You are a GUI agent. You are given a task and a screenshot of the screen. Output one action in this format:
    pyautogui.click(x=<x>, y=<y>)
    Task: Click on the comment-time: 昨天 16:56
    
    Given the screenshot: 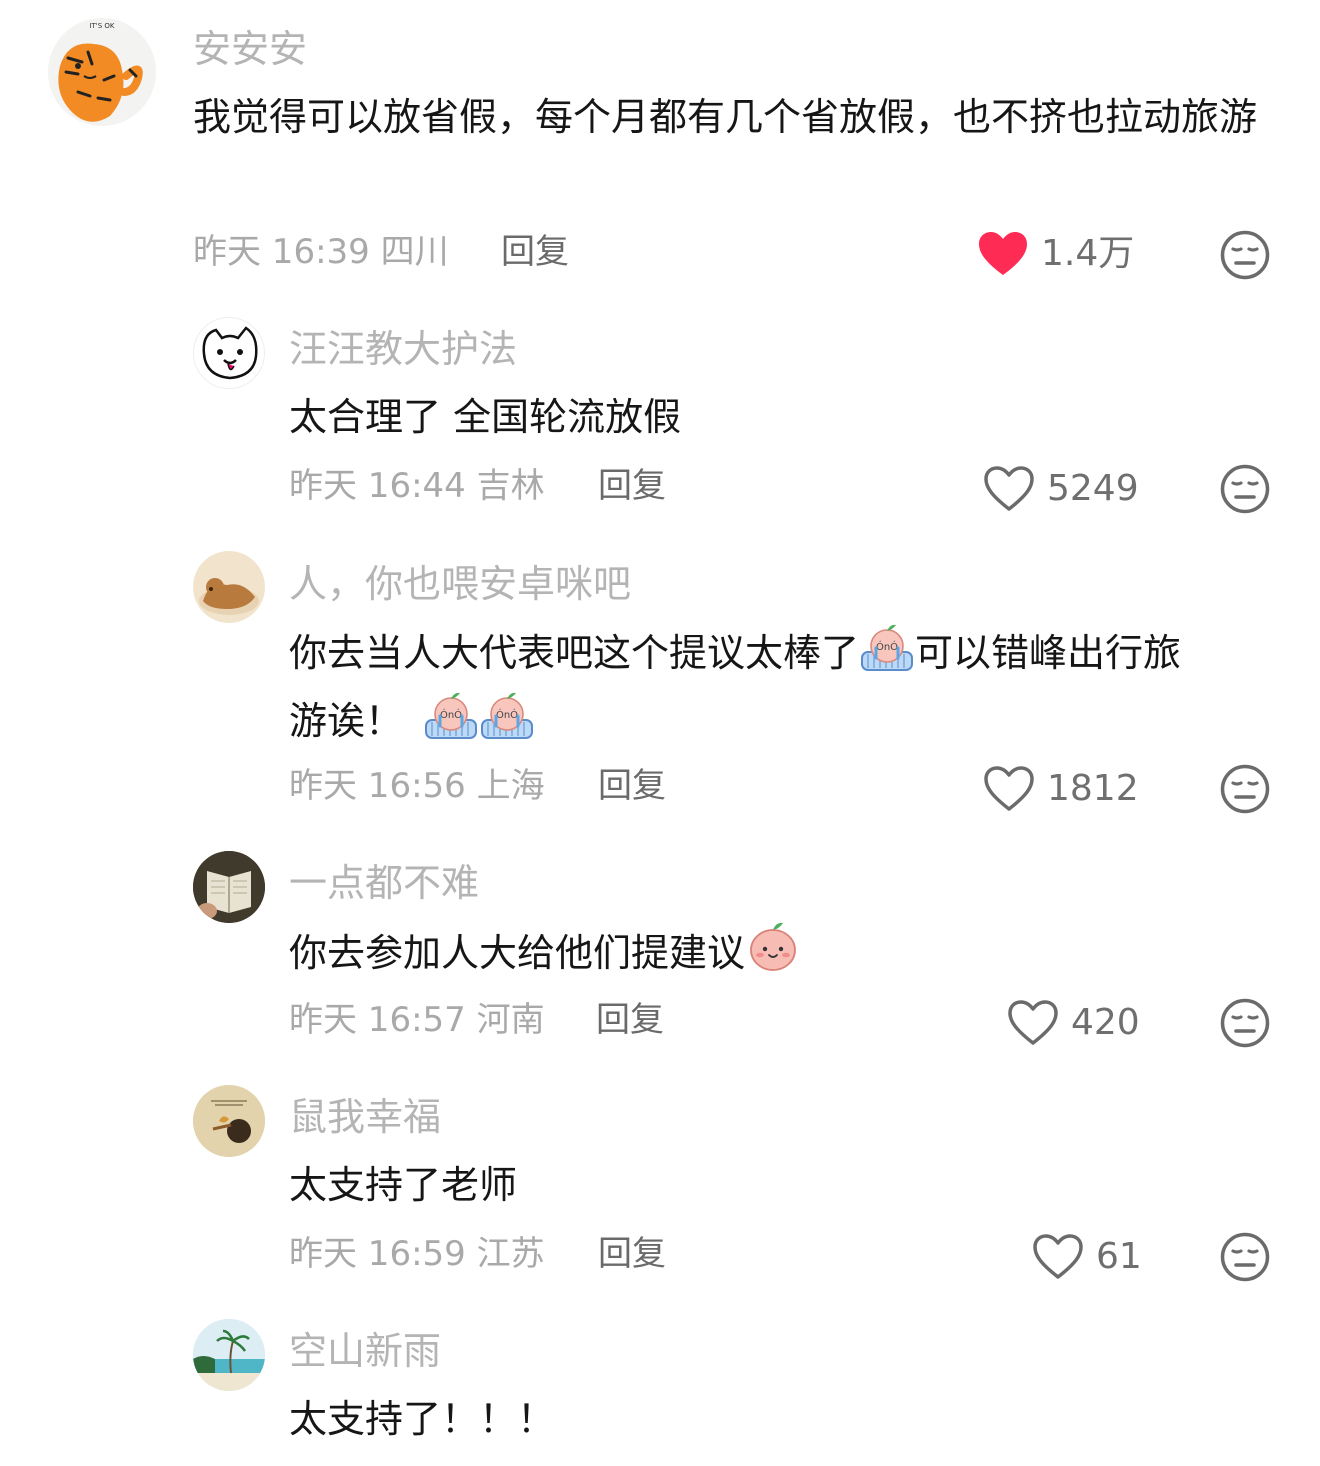 What is the action you would take?
    pyautogui.click(x=377, y=786)
    